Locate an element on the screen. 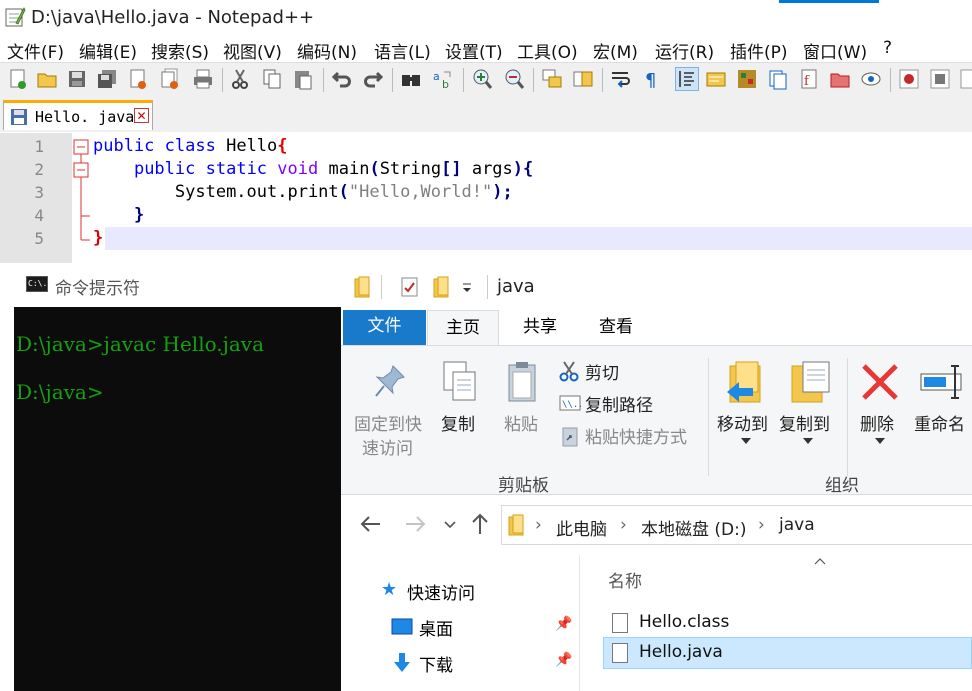 Image resolution: width=972 pixels, height=691 pixels. menu-run: 运行(R) is located at coordinates (684, 50).